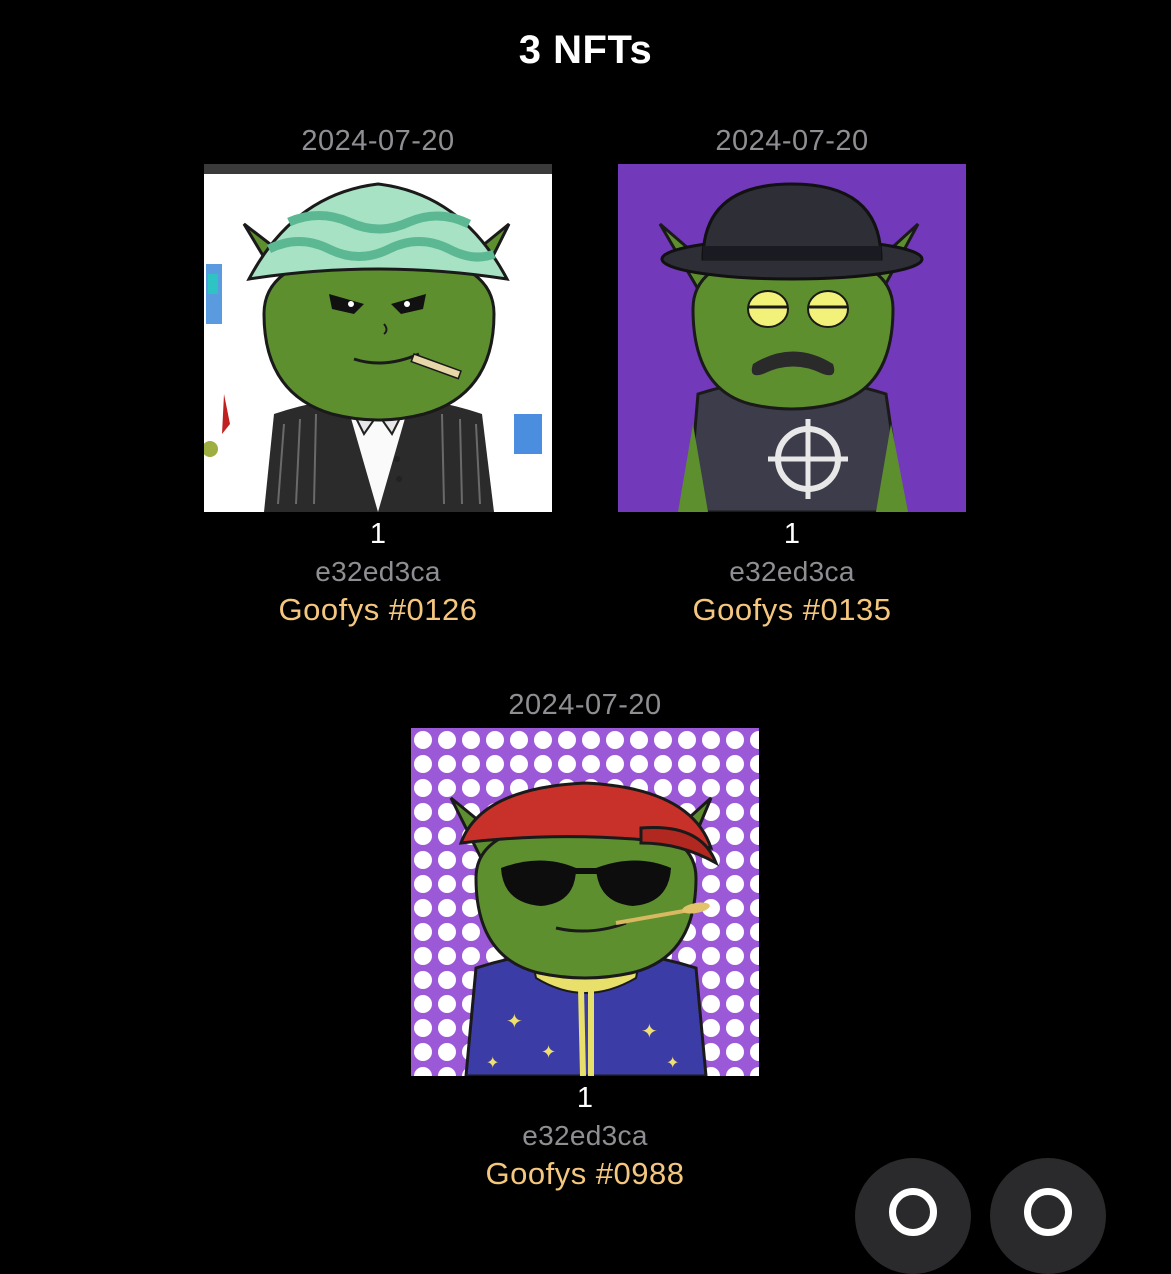  Describe the element at coordinates (1048, 1212) in the screenshot. I see `search-icon` at that location.